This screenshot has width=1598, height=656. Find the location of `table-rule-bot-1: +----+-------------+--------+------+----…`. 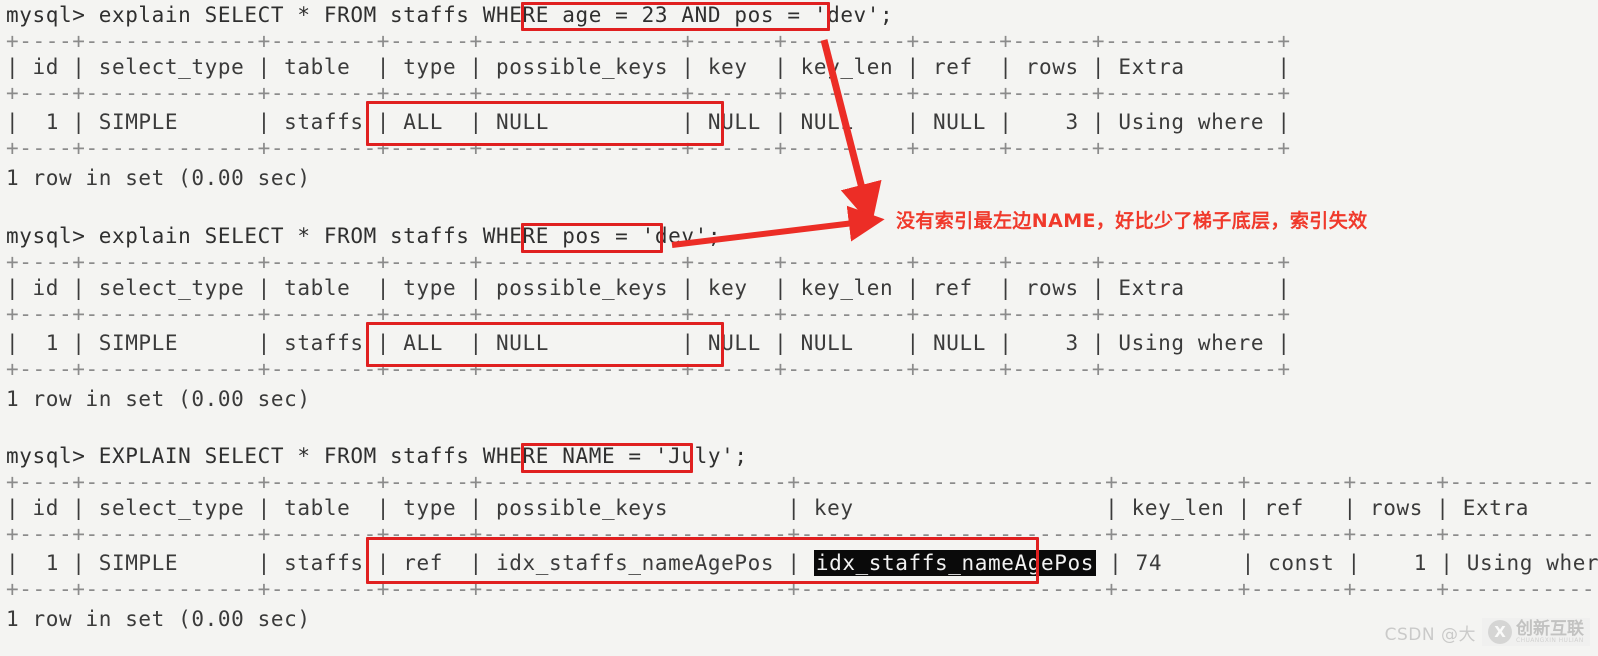

table-rule-bot-1: +----+-------------+--------+------+----… is located at coordinates (648, 148).